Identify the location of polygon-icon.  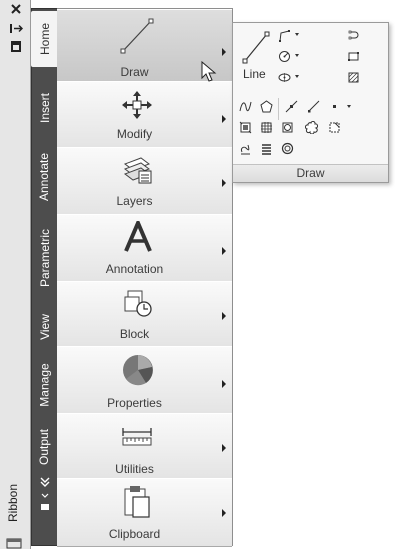
(266, 106).